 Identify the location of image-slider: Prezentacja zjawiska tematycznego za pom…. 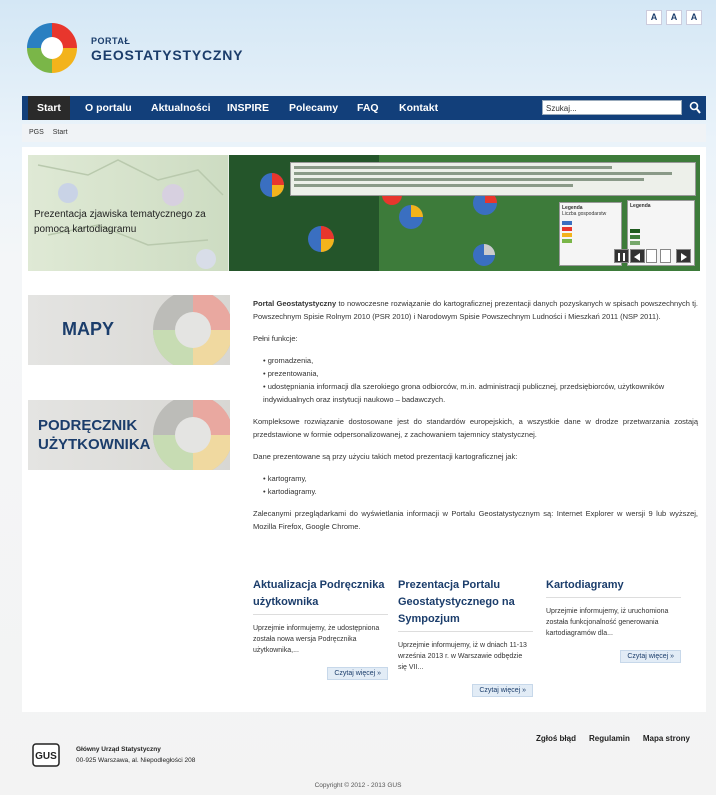
(364, 213).